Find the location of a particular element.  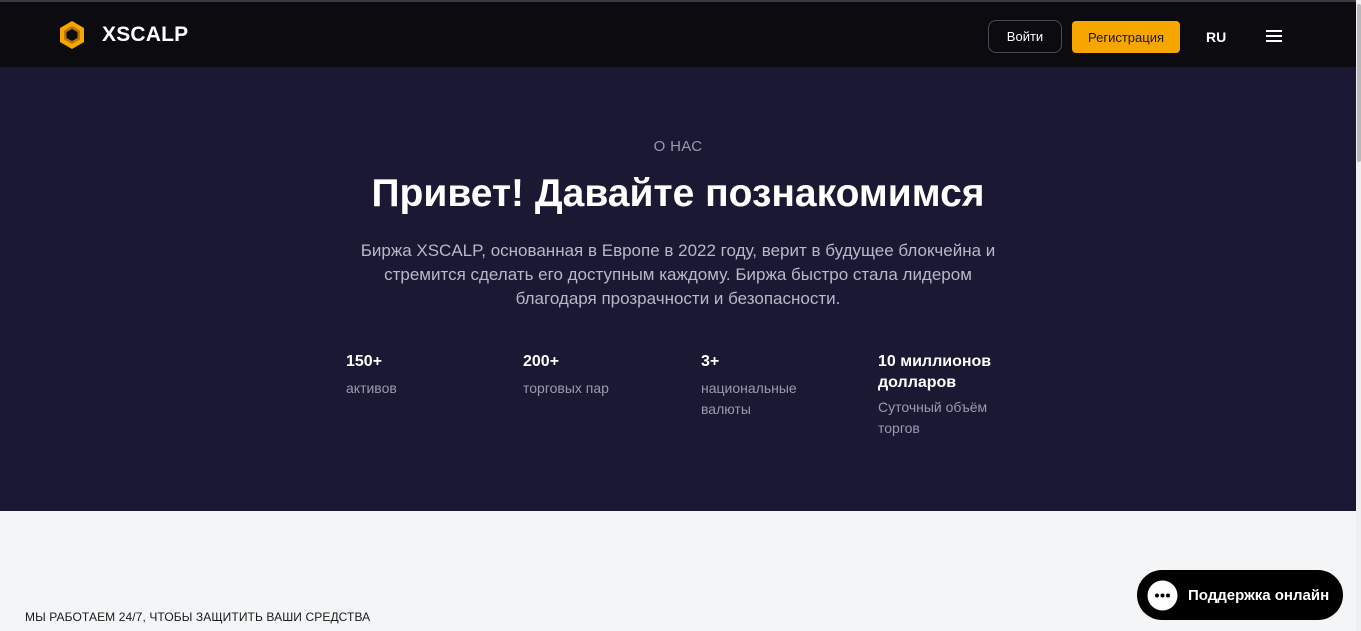

support-chat-button: Поддержка онлайн is located at coordinates (1240, 595).